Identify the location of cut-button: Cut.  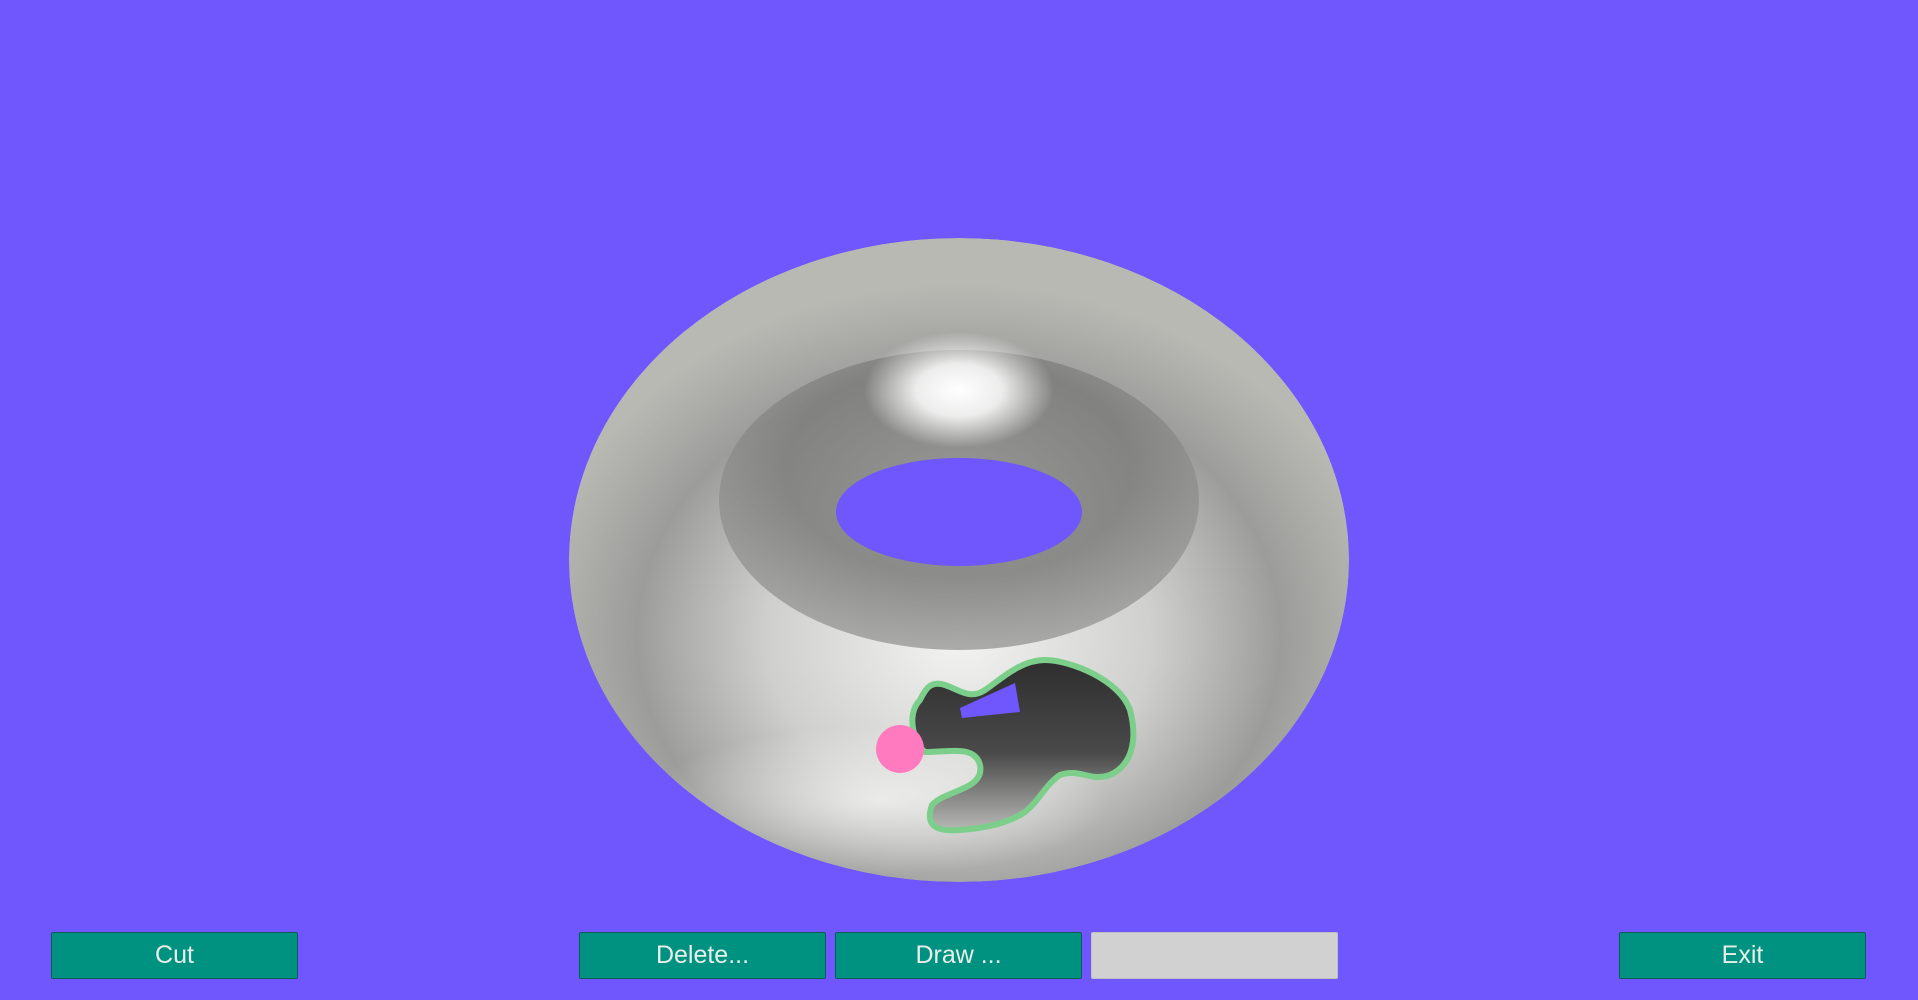
(174, 955).